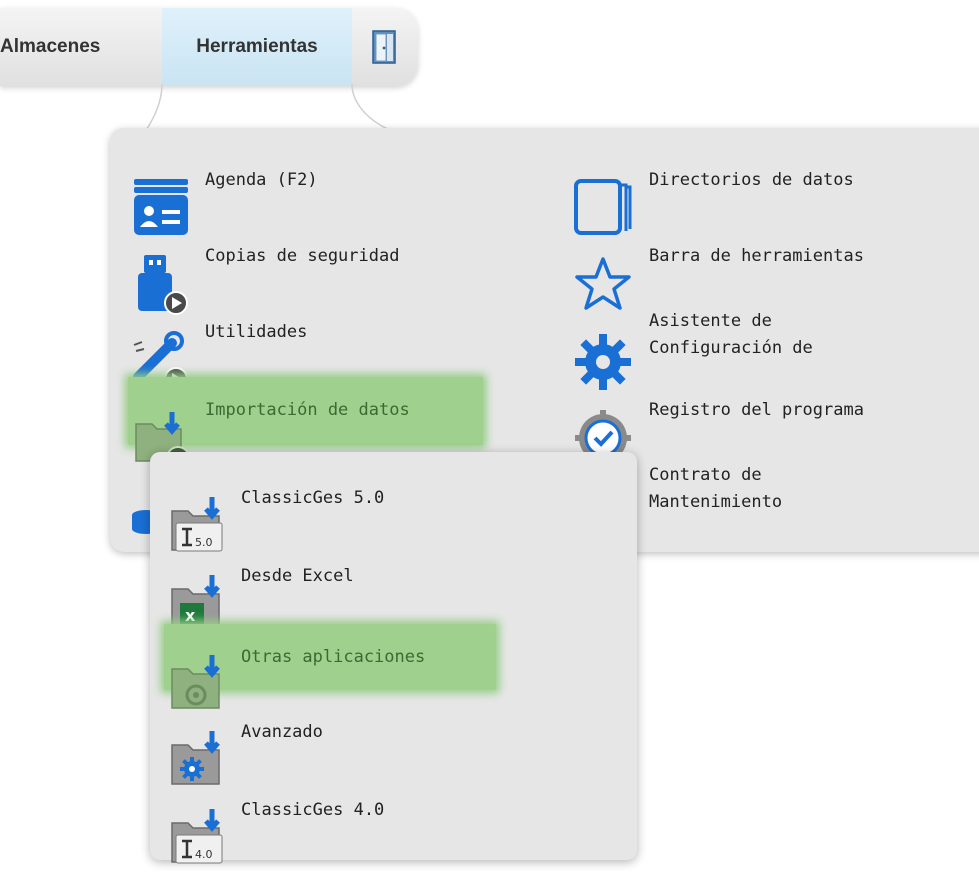 The image size is (979, 878). I want to click on menu-item-importacion-label: Importación de datos, so click(307, 410).